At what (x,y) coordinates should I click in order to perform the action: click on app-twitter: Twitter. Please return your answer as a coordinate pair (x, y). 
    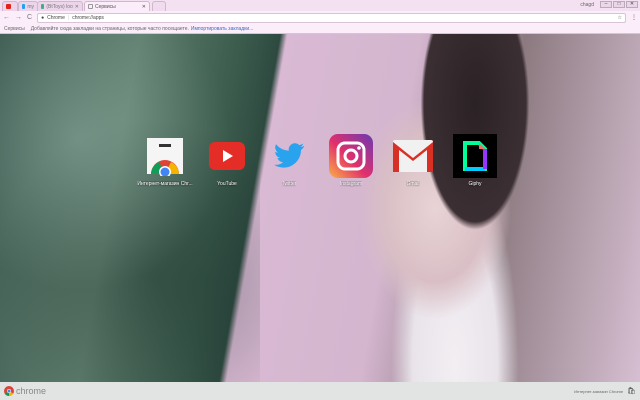
    Looking at the image, I should click on (289, 160).